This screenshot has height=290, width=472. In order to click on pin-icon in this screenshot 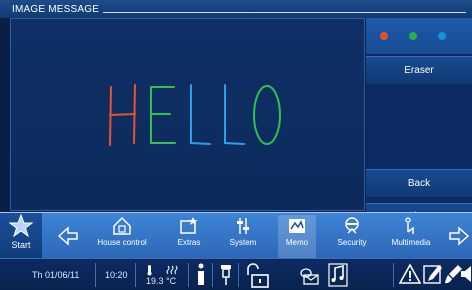, I will do `click(226, 275)`.